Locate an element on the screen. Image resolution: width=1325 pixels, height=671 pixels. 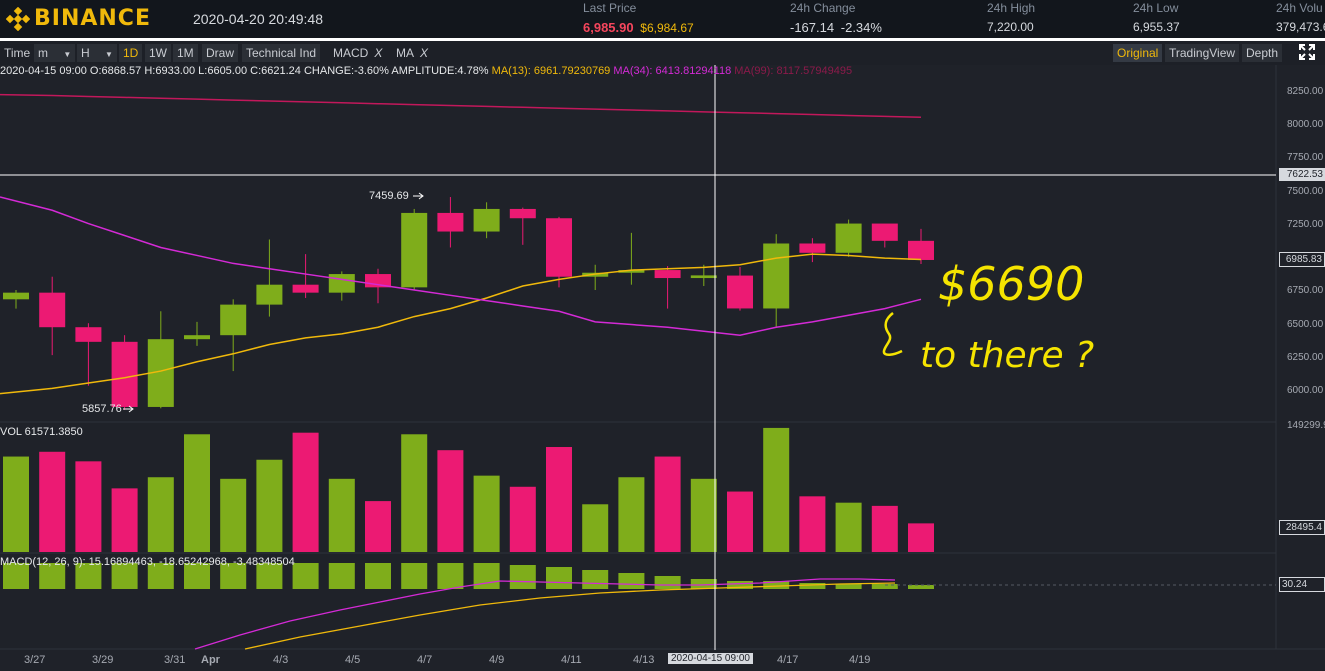
date-tick: 3/29 is located at coordinates (103, 660).